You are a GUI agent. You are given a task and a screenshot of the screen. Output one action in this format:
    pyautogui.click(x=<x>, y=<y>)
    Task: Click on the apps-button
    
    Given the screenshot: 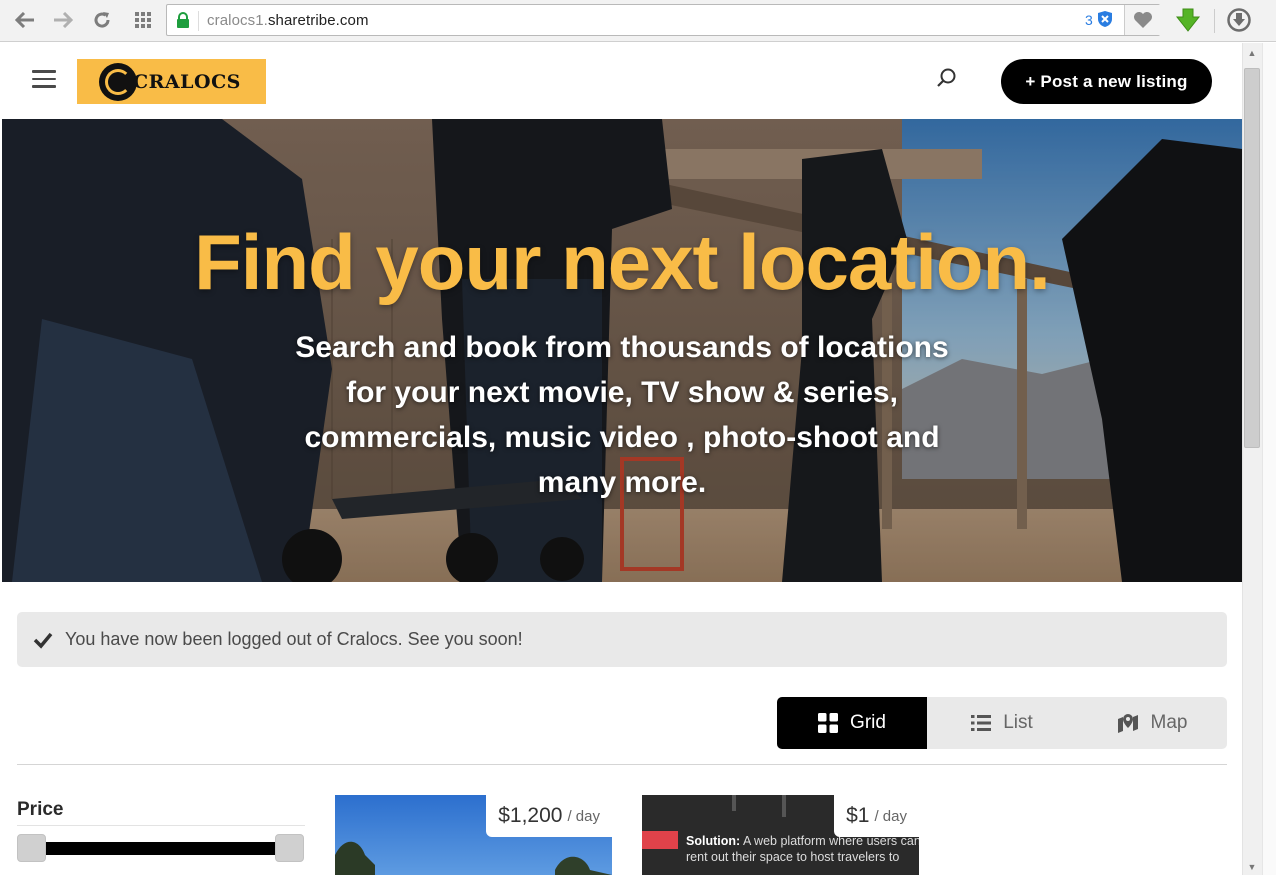 What is the action you would take?
    pyautogui.click(x=143, y=20)
    